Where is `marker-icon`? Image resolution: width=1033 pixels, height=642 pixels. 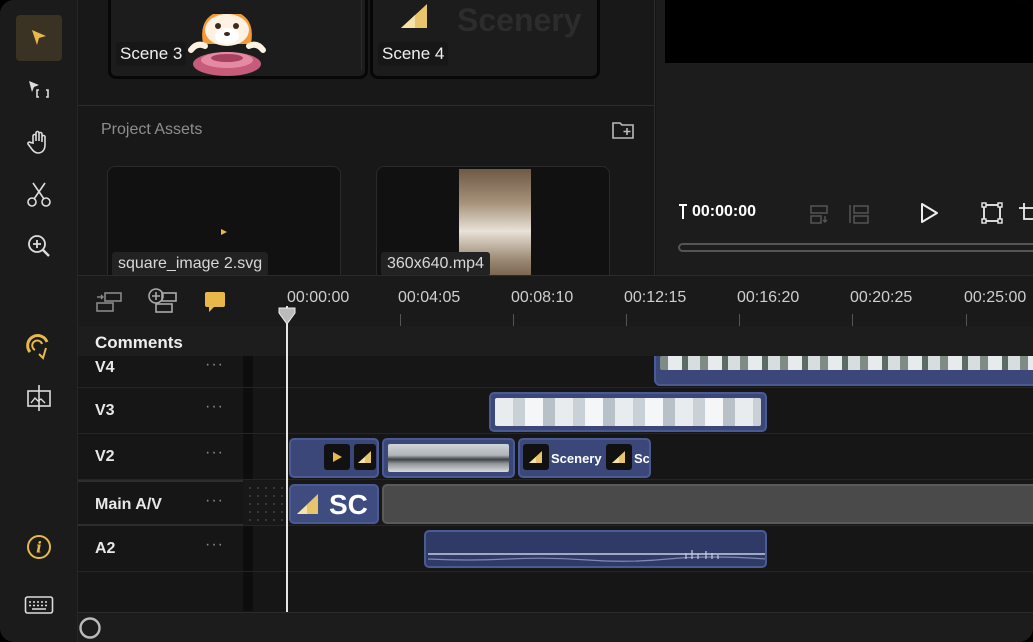 marker-icon is located at coordinates (683, 211).